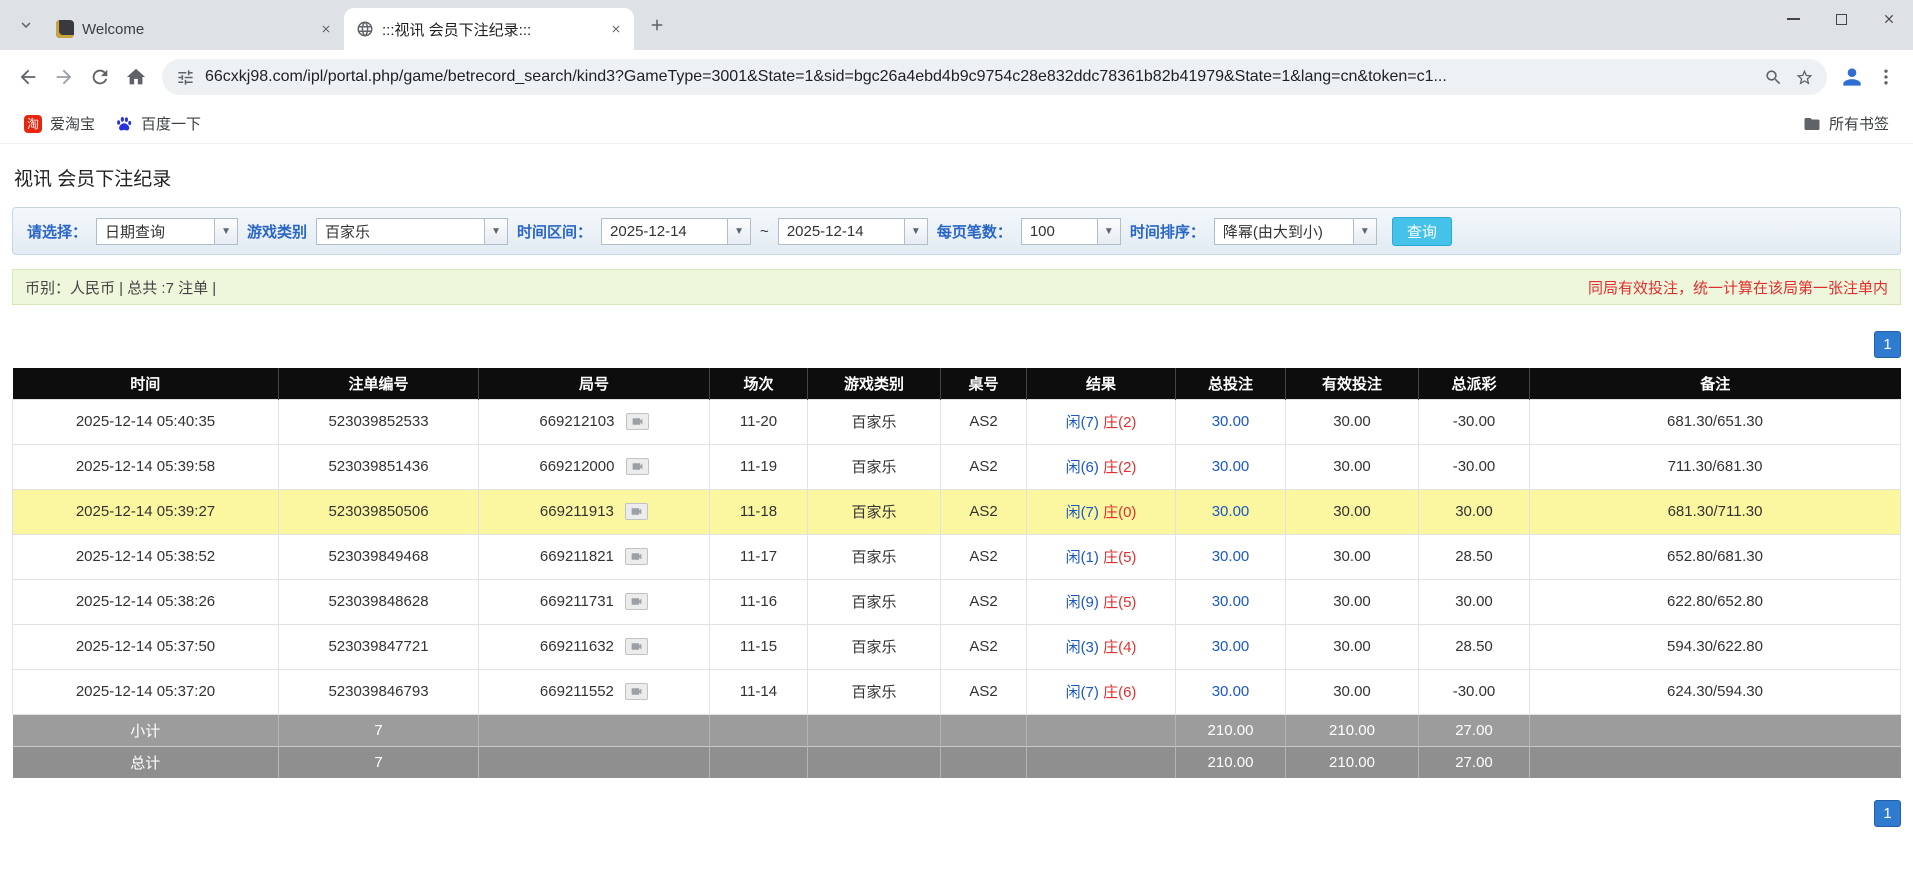 The height and width of the screenshot is (885, 1913). Describe the element at coordinates (1804, 77) in the screenshot. I see `bookmark-star-icon` at that location.